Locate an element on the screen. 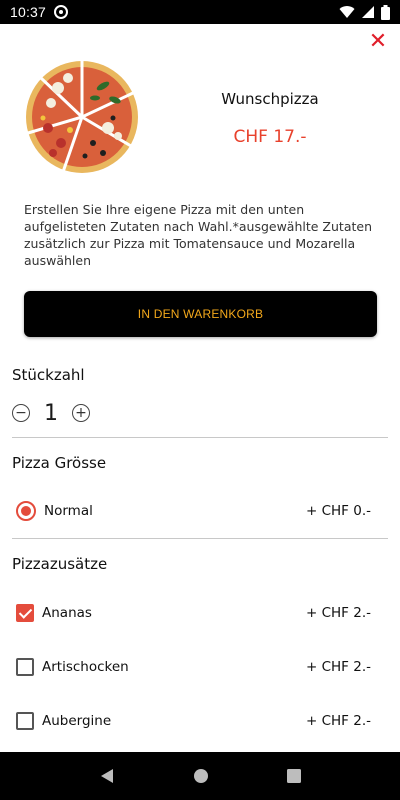 The image size is (400, 800). battery-icon is located at coordinates (385, 12).